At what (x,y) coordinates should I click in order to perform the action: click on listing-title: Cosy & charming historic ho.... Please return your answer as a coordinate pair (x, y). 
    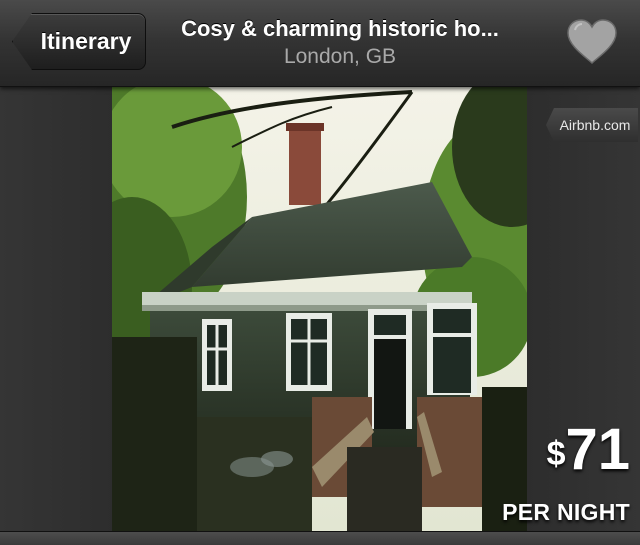
    Looking at the image, I should click on (340, 28).